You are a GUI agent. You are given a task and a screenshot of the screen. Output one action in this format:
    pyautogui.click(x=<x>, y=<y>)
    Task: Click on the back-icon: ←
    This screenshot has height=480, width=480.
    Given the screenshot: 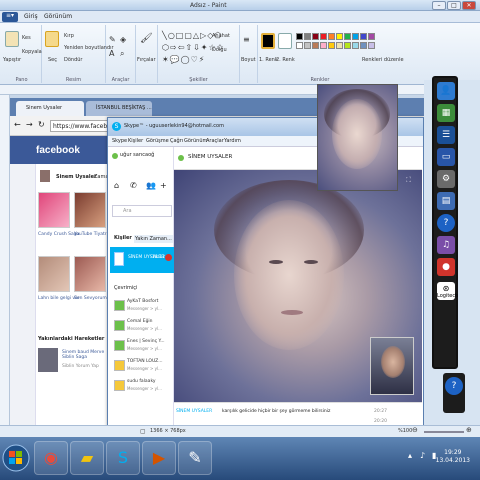 What is the action you would take?
    pyautogui.click(x=17, y=124)
    